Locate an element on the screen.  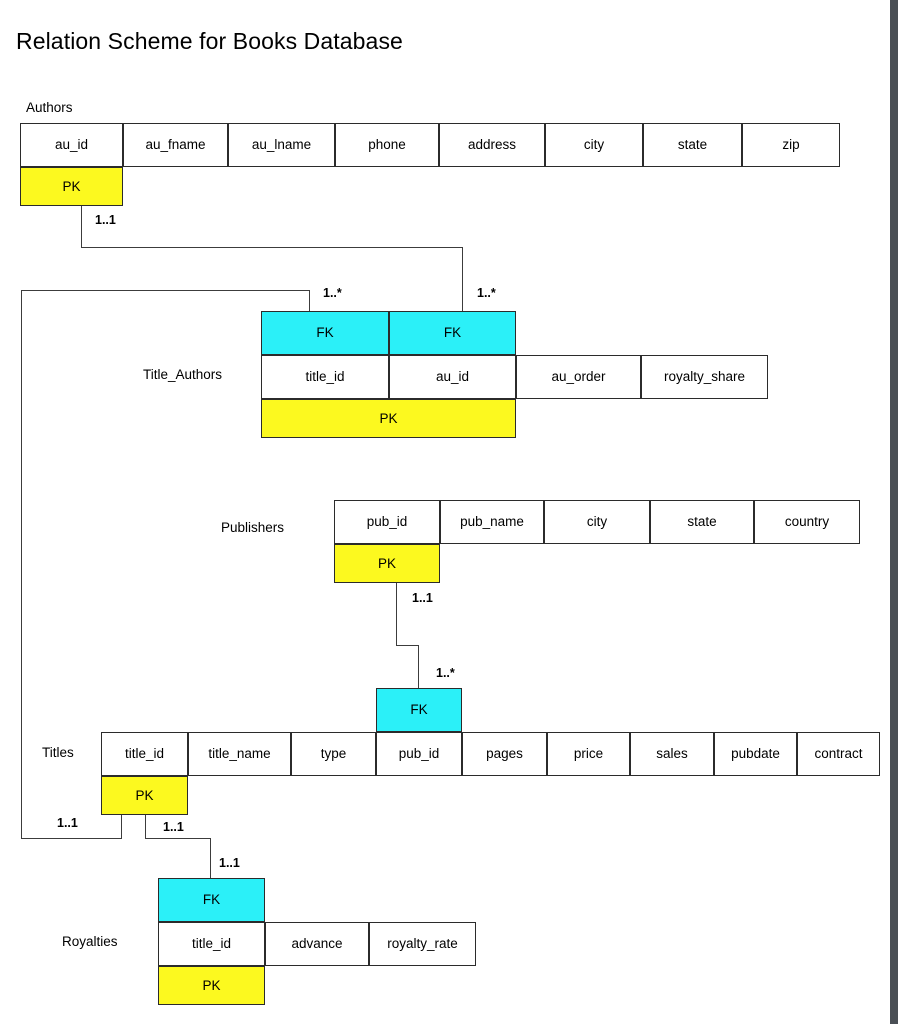
cell-authors-au_fname: au_fname is located at coordinates (175, 145).